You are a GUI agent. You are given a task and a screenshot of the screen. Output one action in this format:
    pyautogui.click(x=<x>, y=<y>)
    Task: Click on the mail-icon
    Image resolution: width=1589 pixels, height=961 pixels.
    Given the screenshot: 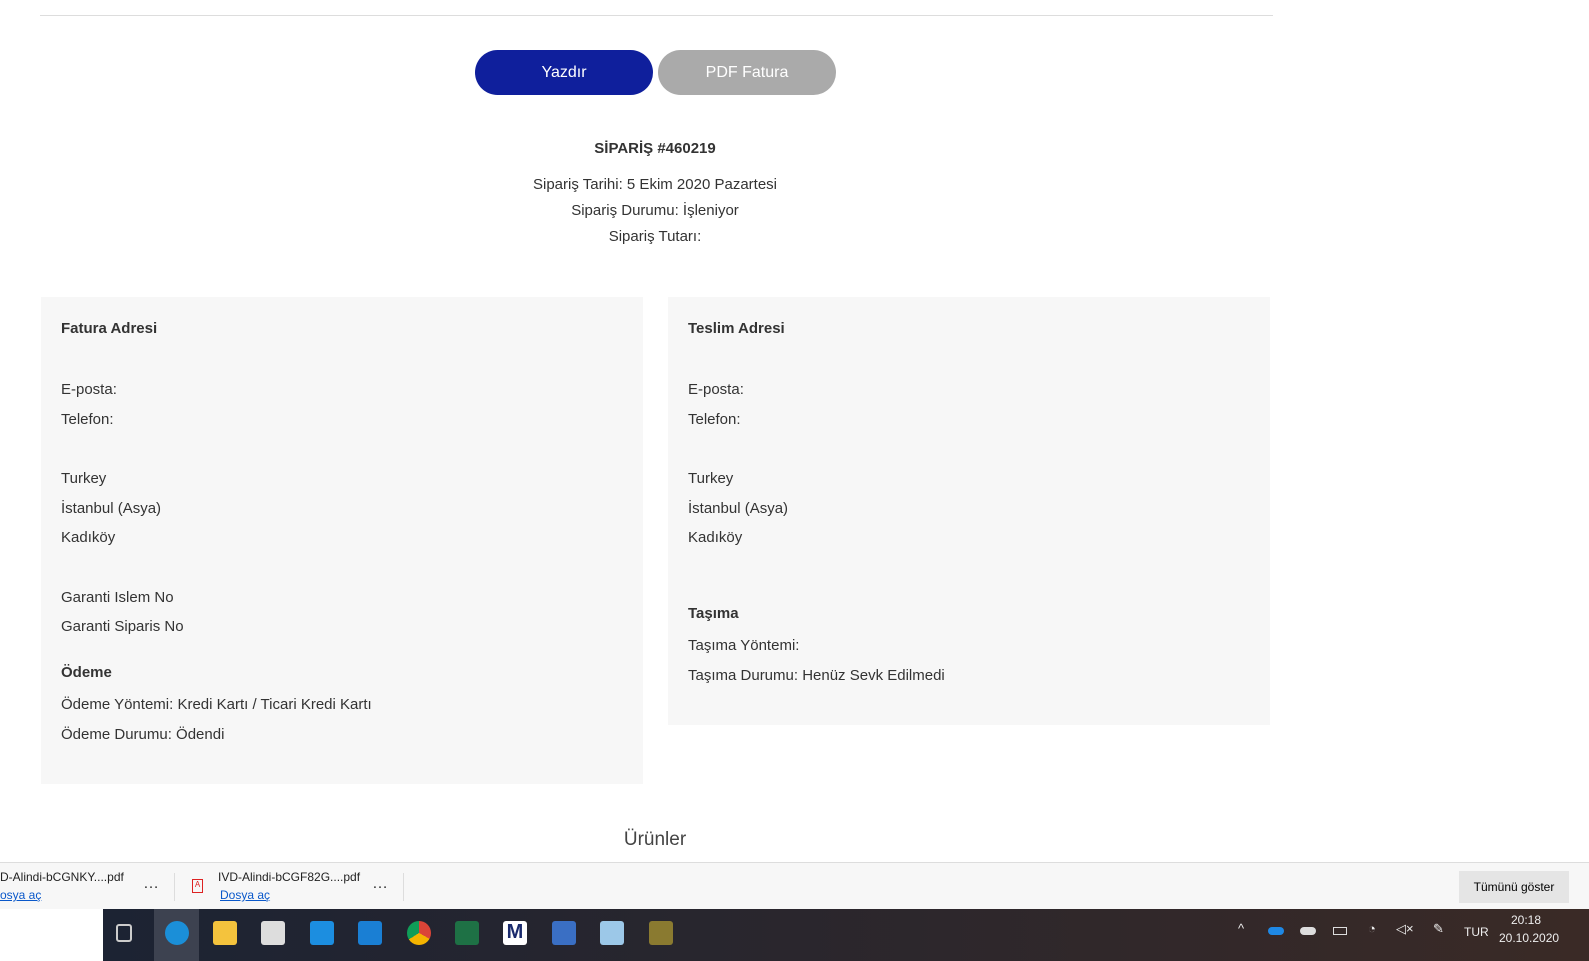 What is the action you would take?
    pyautogui.click(x=370, y=933)
    